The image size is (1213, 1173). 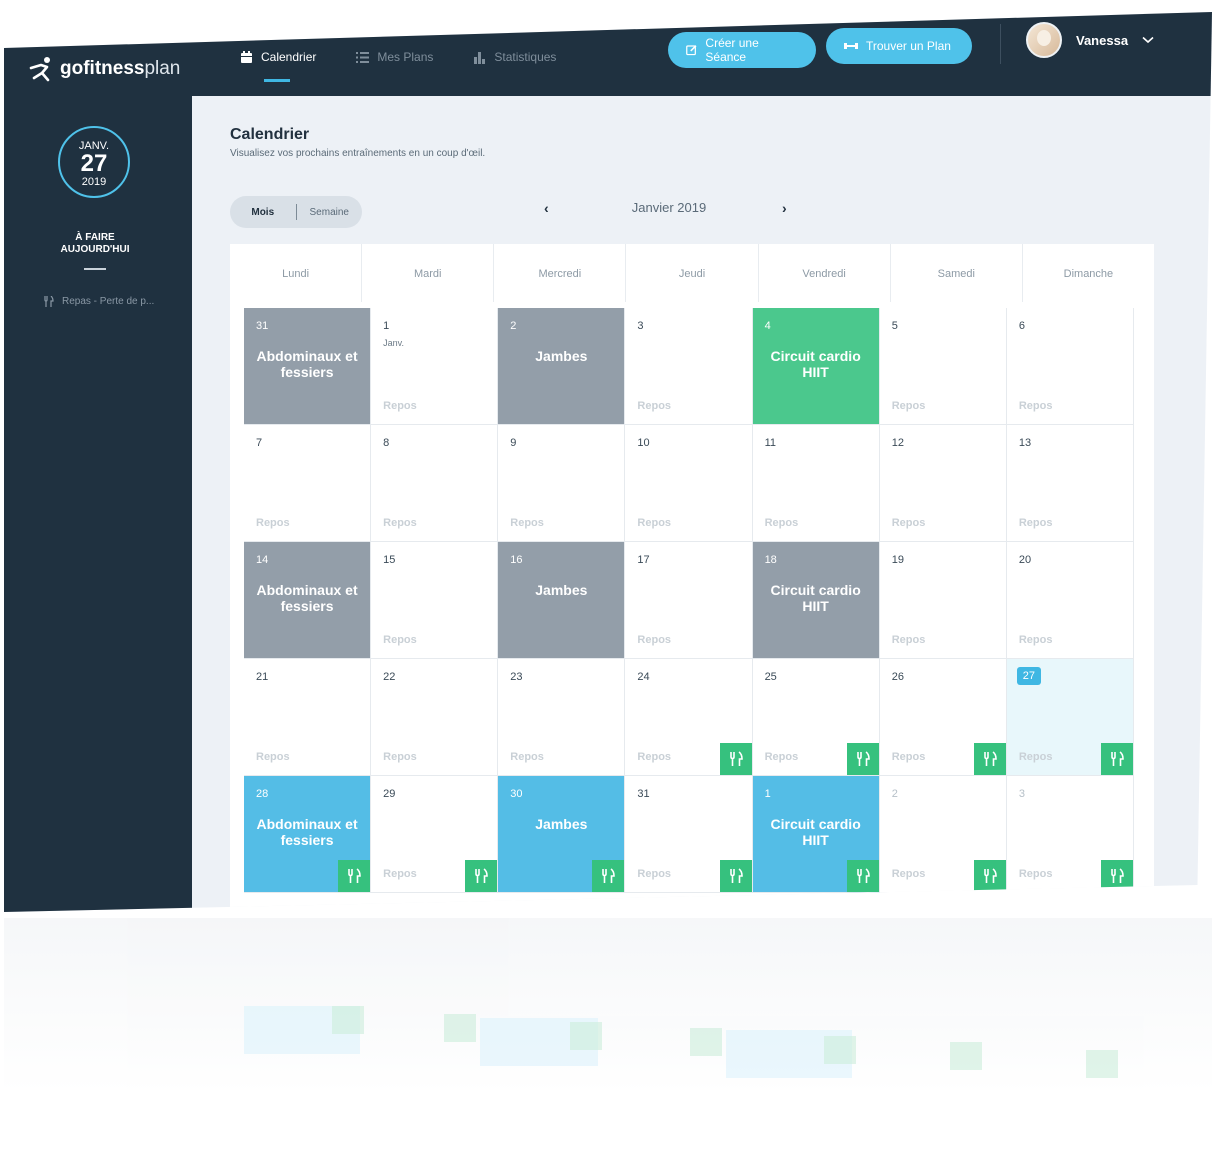 I want to click on calendar-day: 29 Repos, so click(x=435, y=834).